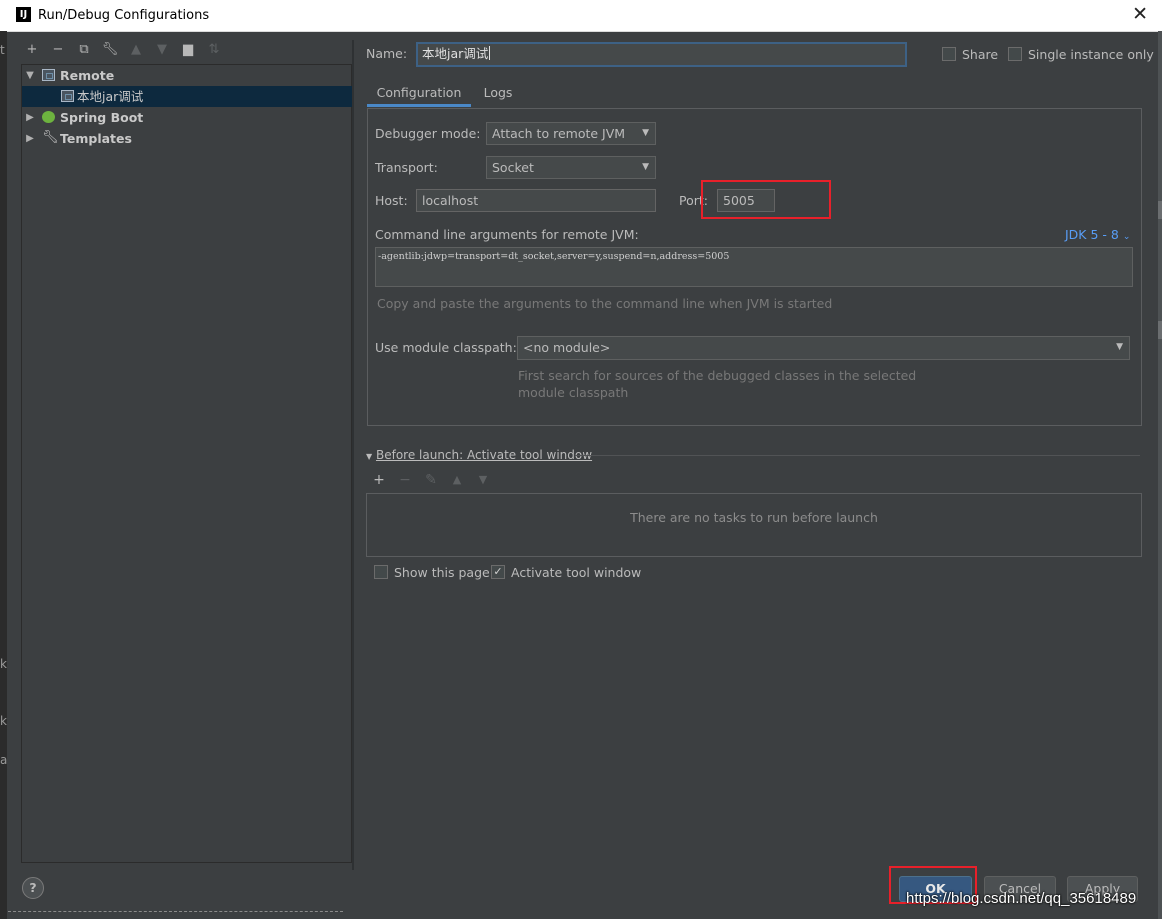  I want to click on edit-task-icon: ✎, so click(431, 480).